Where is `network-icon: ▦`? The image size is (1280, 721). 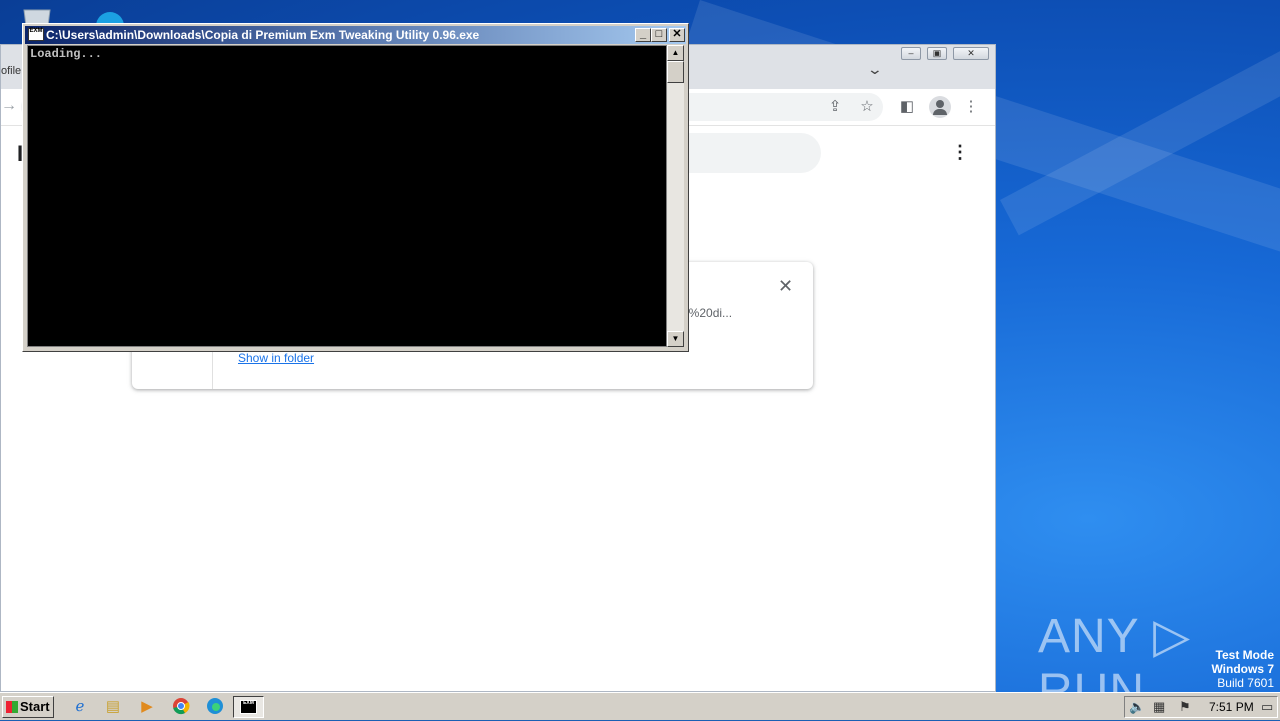
network-icon: ▦ is located at coordinates (1159, 707).